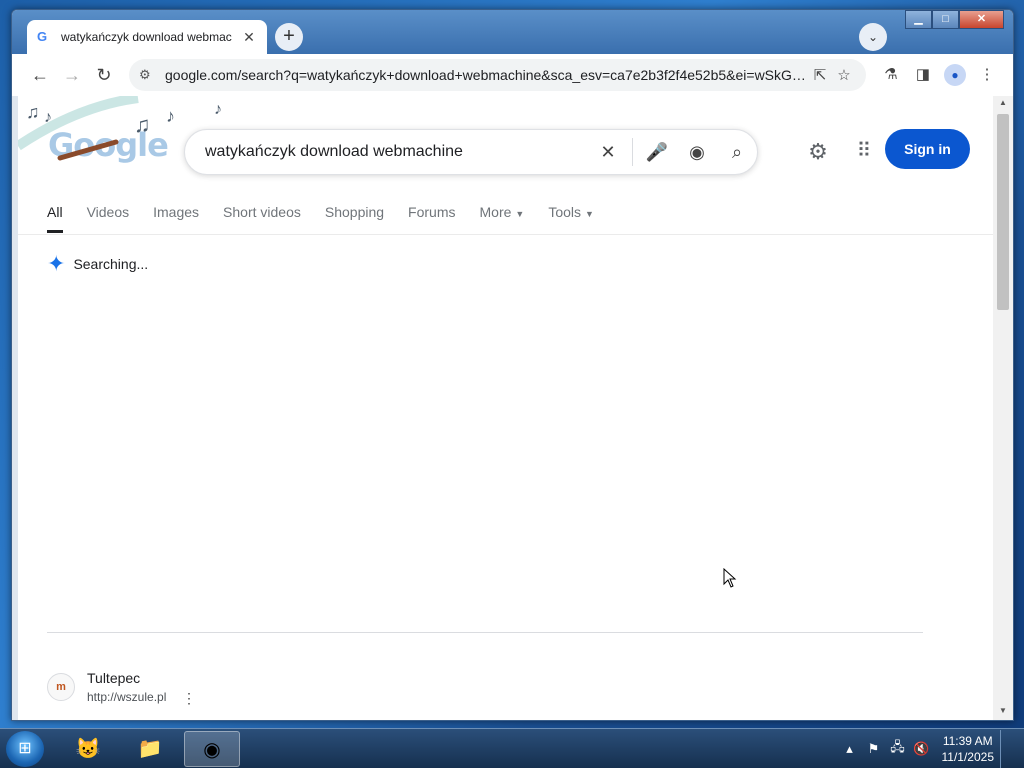 The image size is (1024, 768). I want to click on browser-tab: G watykańczyk download webmac ✕, so click(147, 37).